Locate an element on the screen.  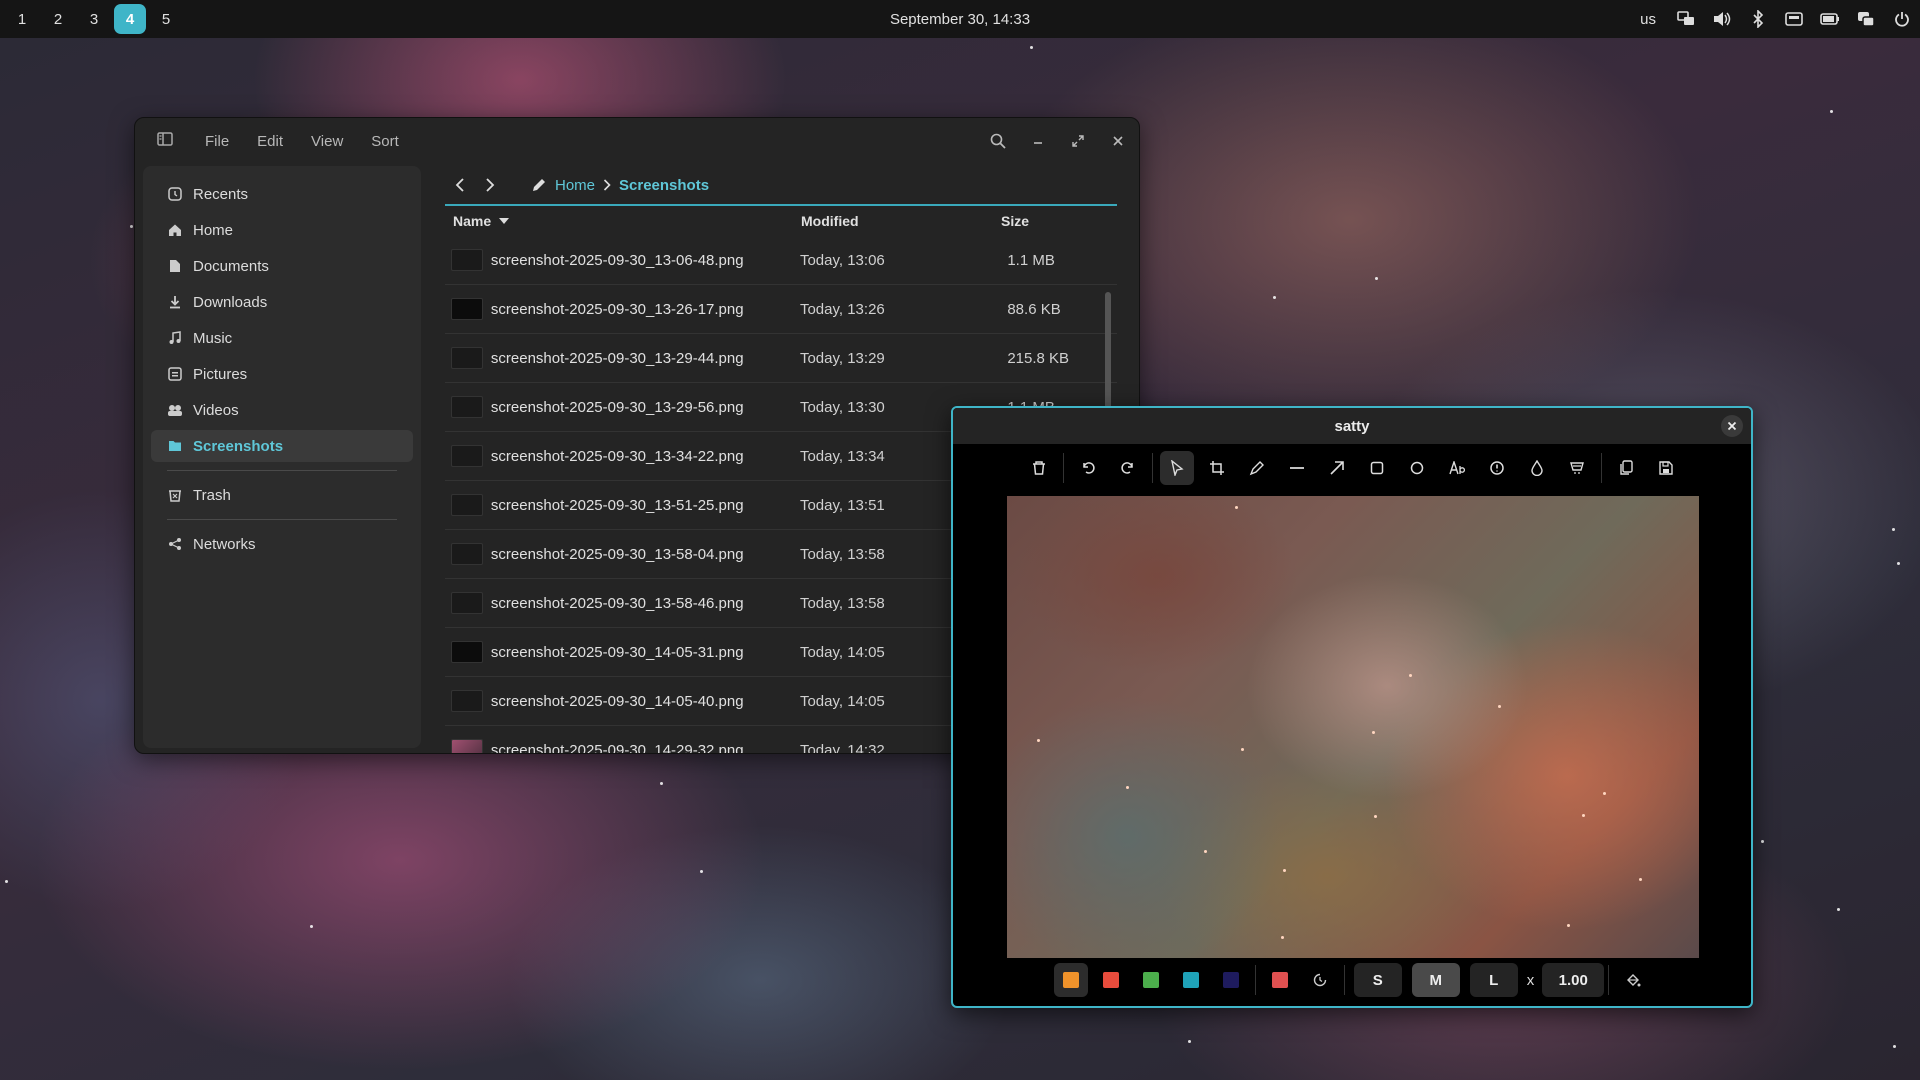
file-modified: Today, 13:29 is located at coordinates (842, 358).